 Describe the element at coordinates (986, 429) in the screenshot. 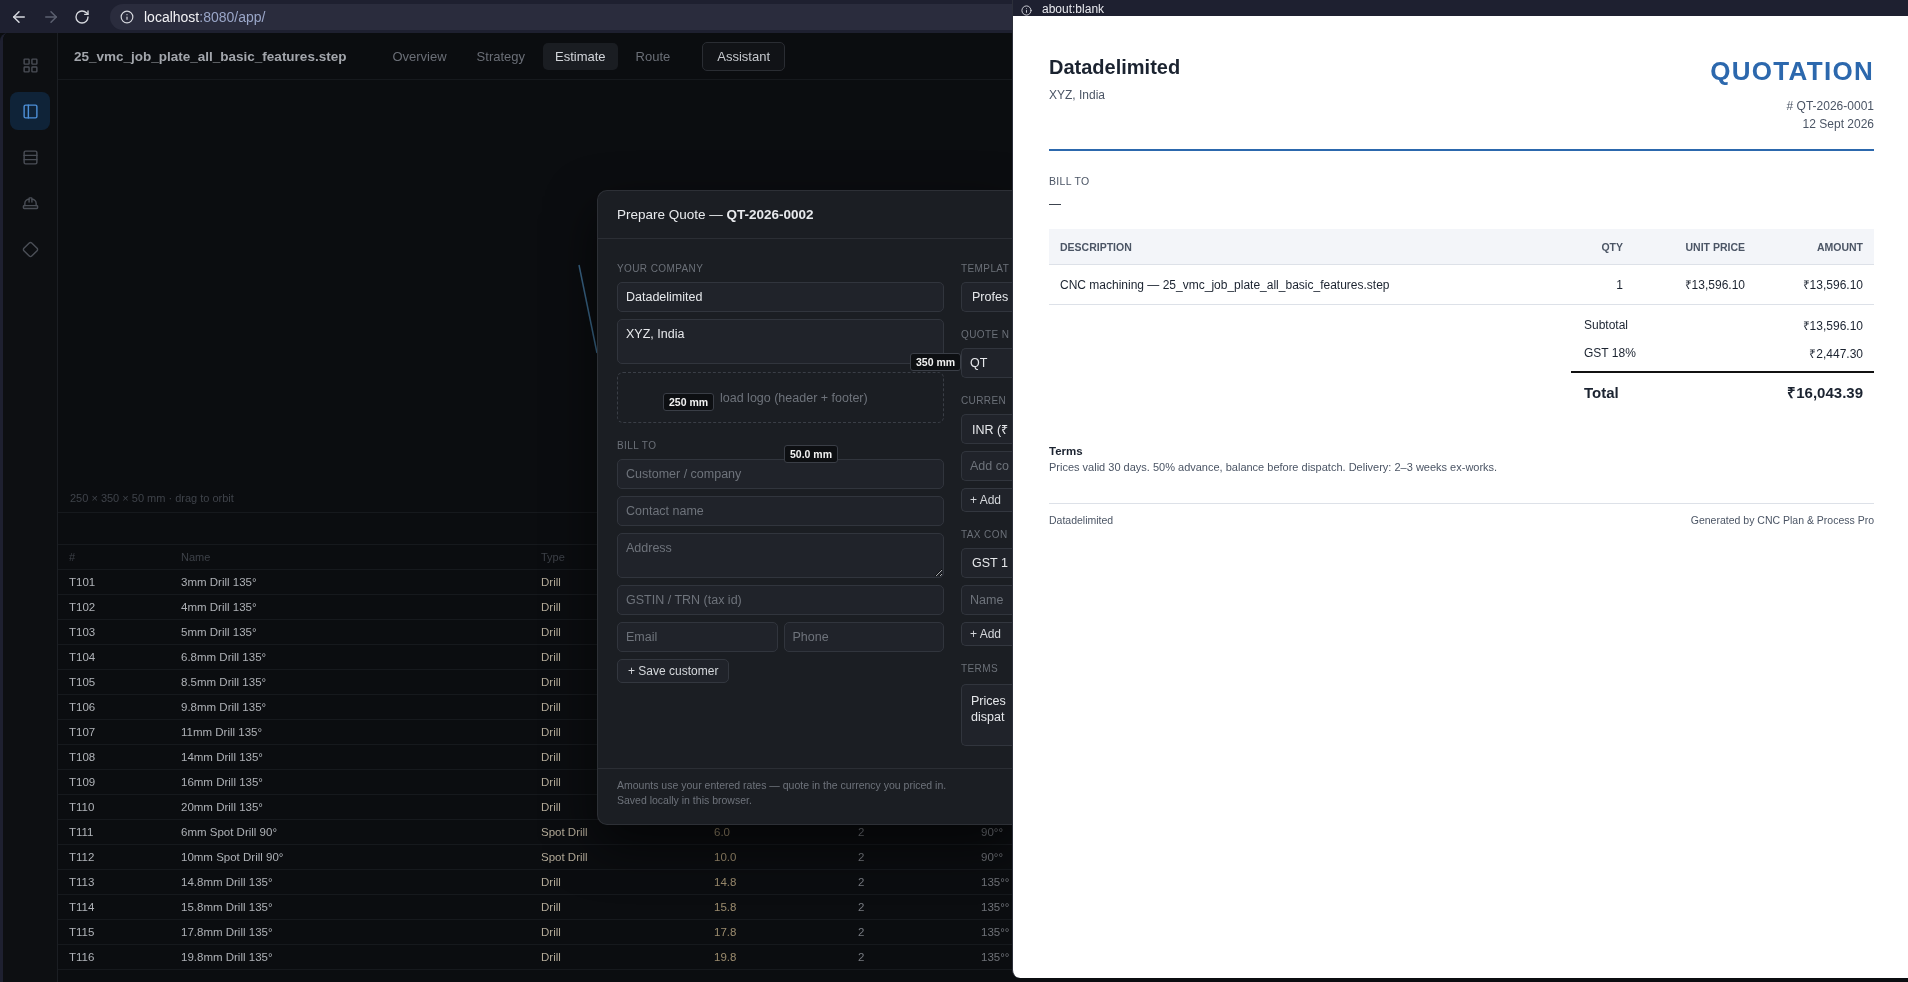

I see `select-field: INR (₹` at that location.